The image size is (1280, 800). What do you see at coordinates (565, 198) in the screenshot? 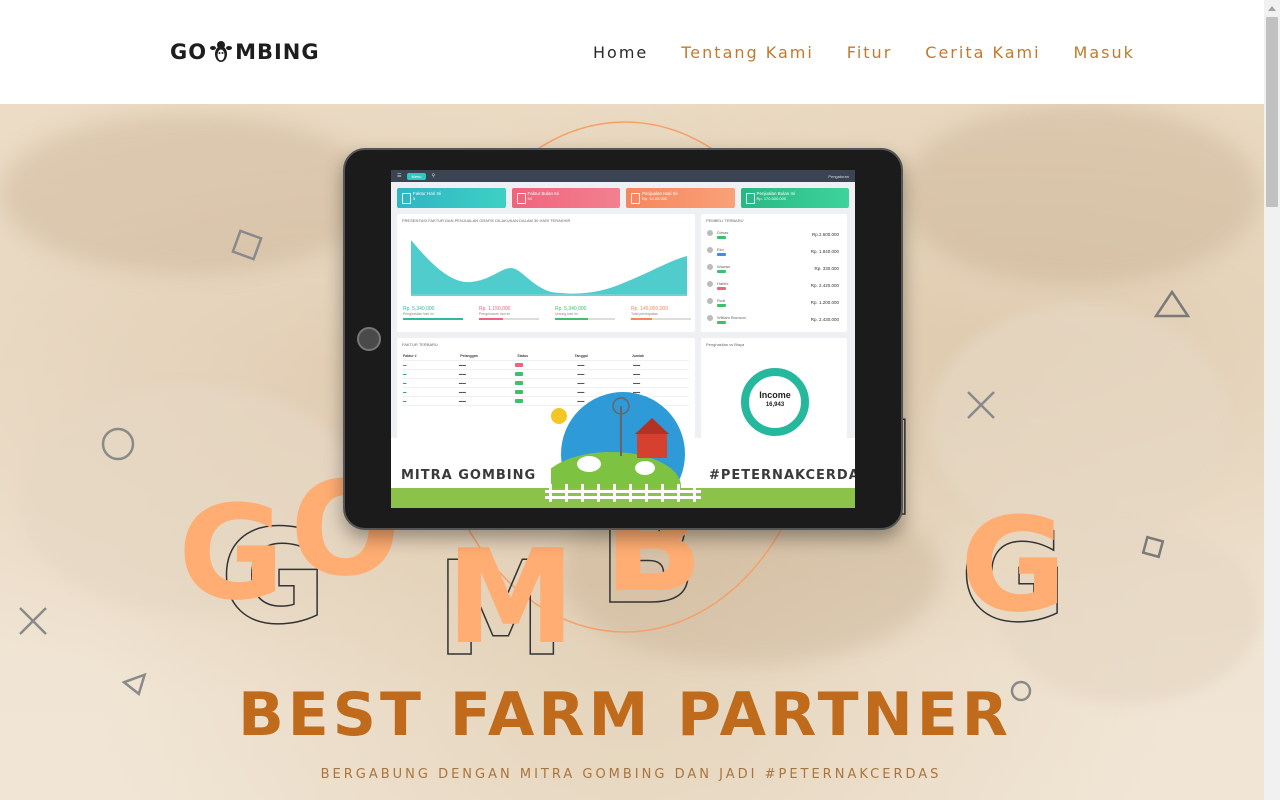
I see `summary-card: Faktur Bulan Ini 54` at bounding box center [565, 198].